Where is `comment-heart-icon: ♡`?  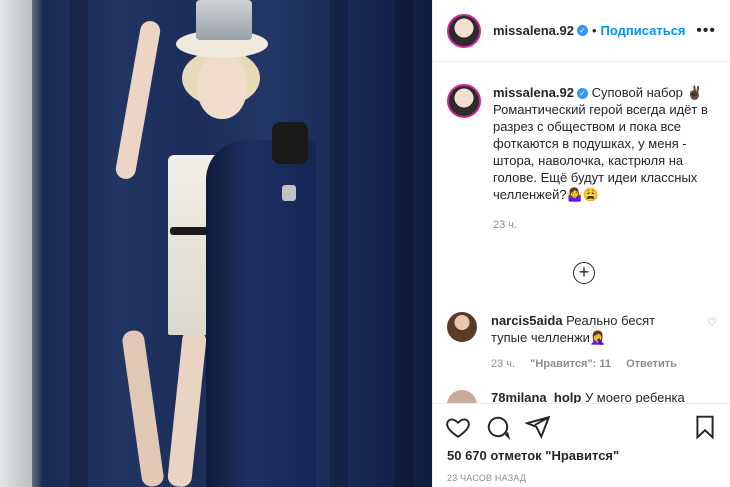
comment-heart-icon: ♡ is located at coordinates (712, 331).